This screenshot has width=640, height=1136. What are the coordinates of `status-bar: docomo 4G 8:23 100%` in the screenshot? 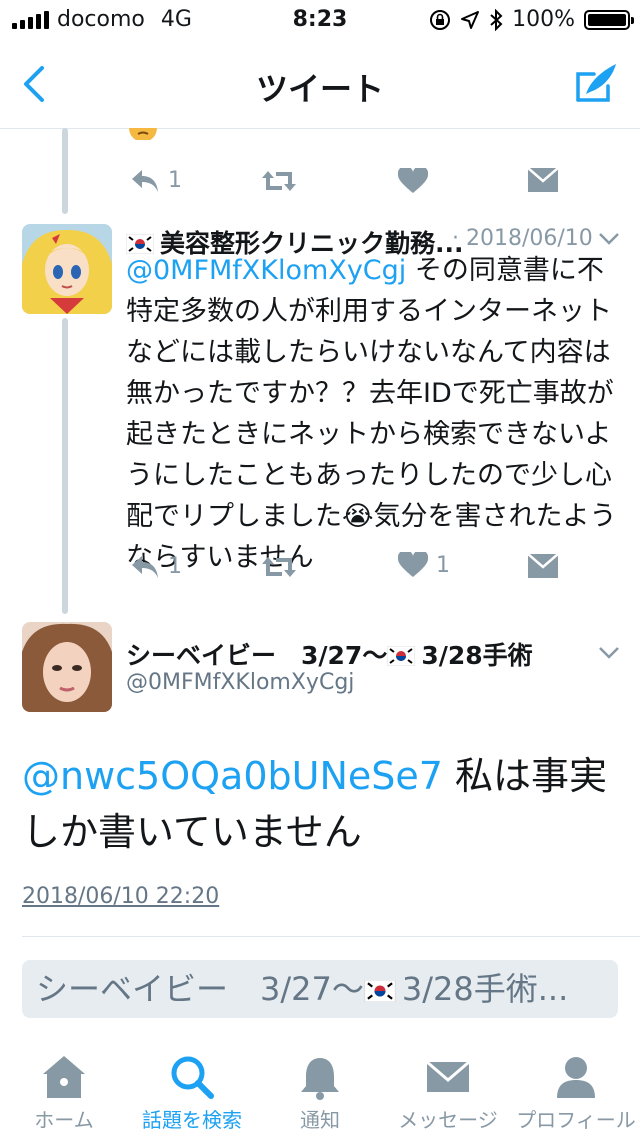 It's located at (320, 20).